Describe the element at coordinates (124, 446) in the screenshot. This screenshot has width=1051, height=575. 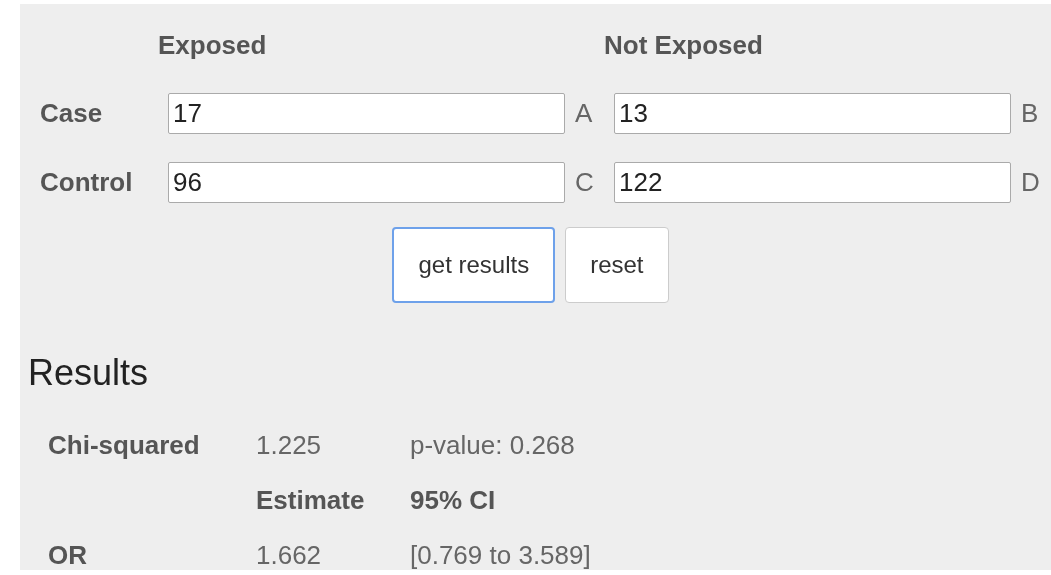
I see `result-label: Chi-squared` at that location.